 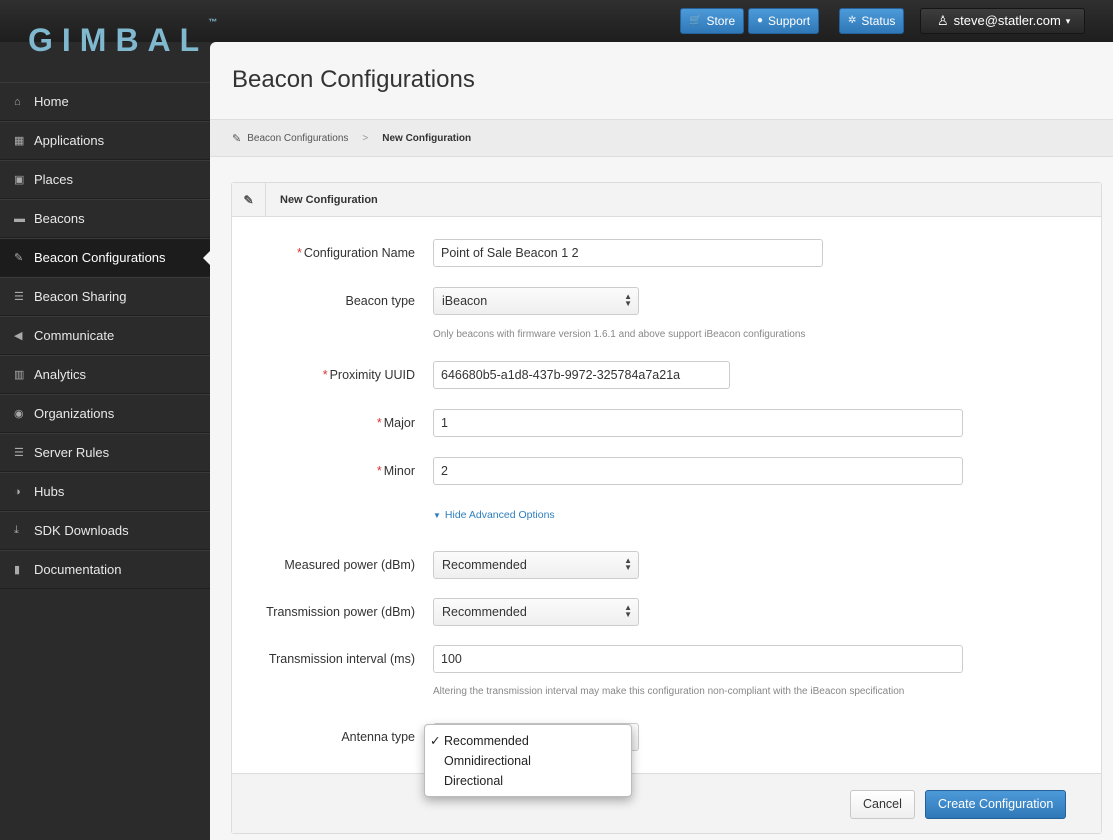 I want to click on hub-icon: ◑, so click(x=17, y=491).